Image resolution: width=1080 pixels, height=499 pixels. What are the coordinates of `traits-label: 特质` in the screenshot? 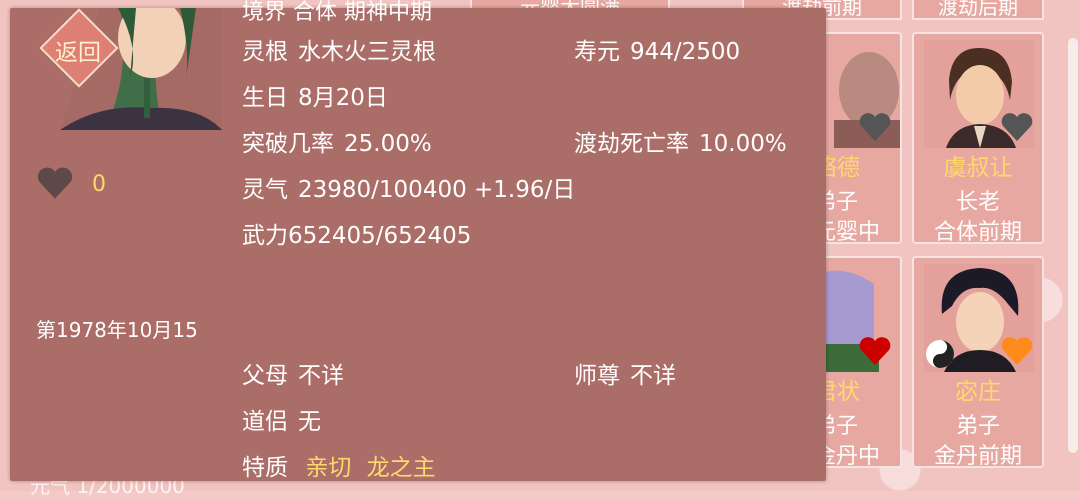 It's located at (265, 468).